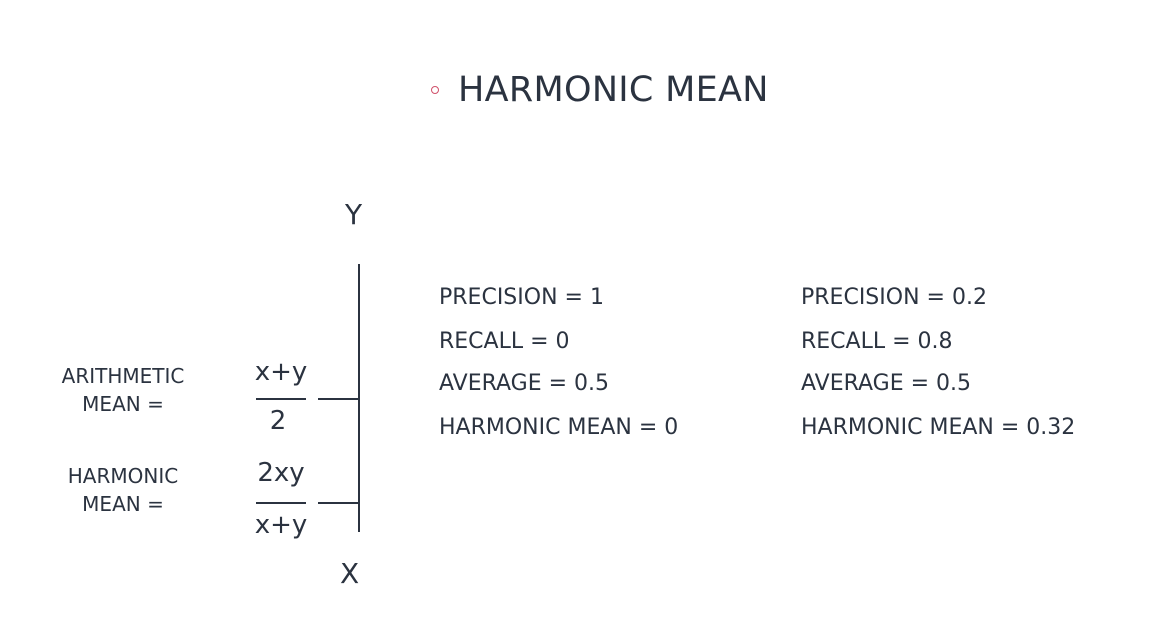  Describe the element at coordinates (354, 214) in the screenshot. I see `y-axis-label: Y` at that location.